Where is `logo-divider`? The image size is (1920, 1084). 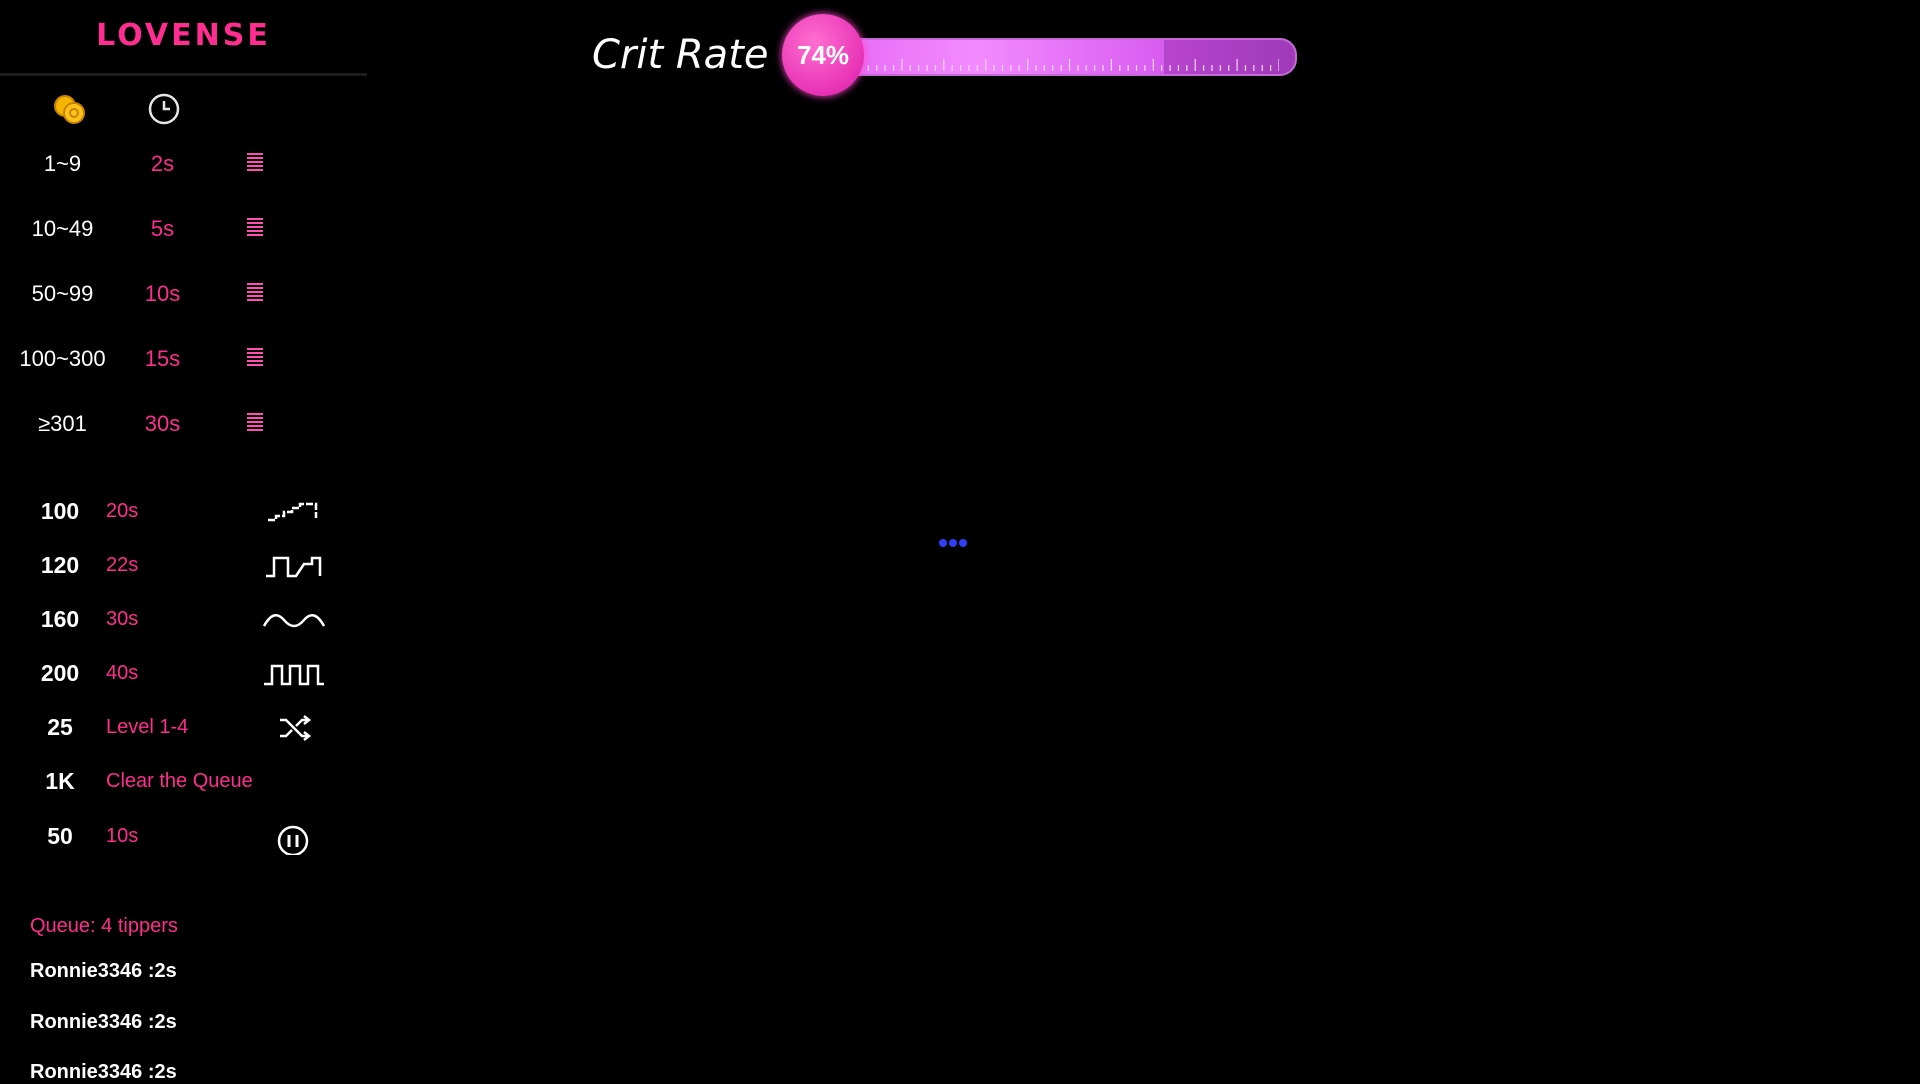 logo-divider is located at coordinates (183, 74).